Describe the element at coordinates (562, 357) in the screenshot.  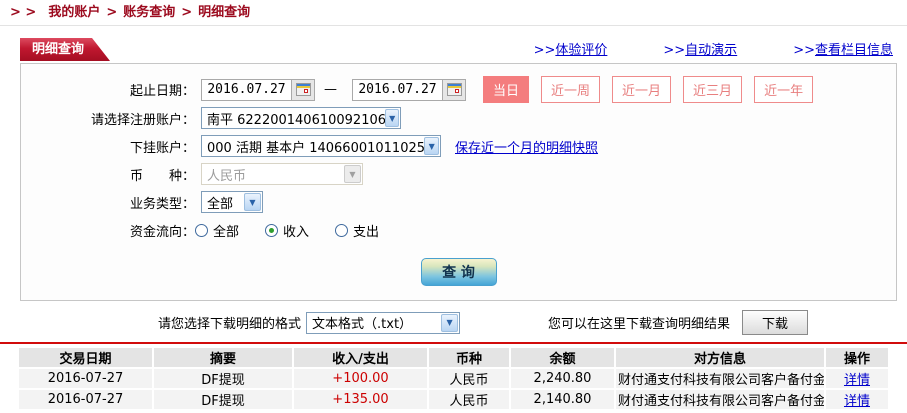
I see `col-header-balance: 余额` at that location.